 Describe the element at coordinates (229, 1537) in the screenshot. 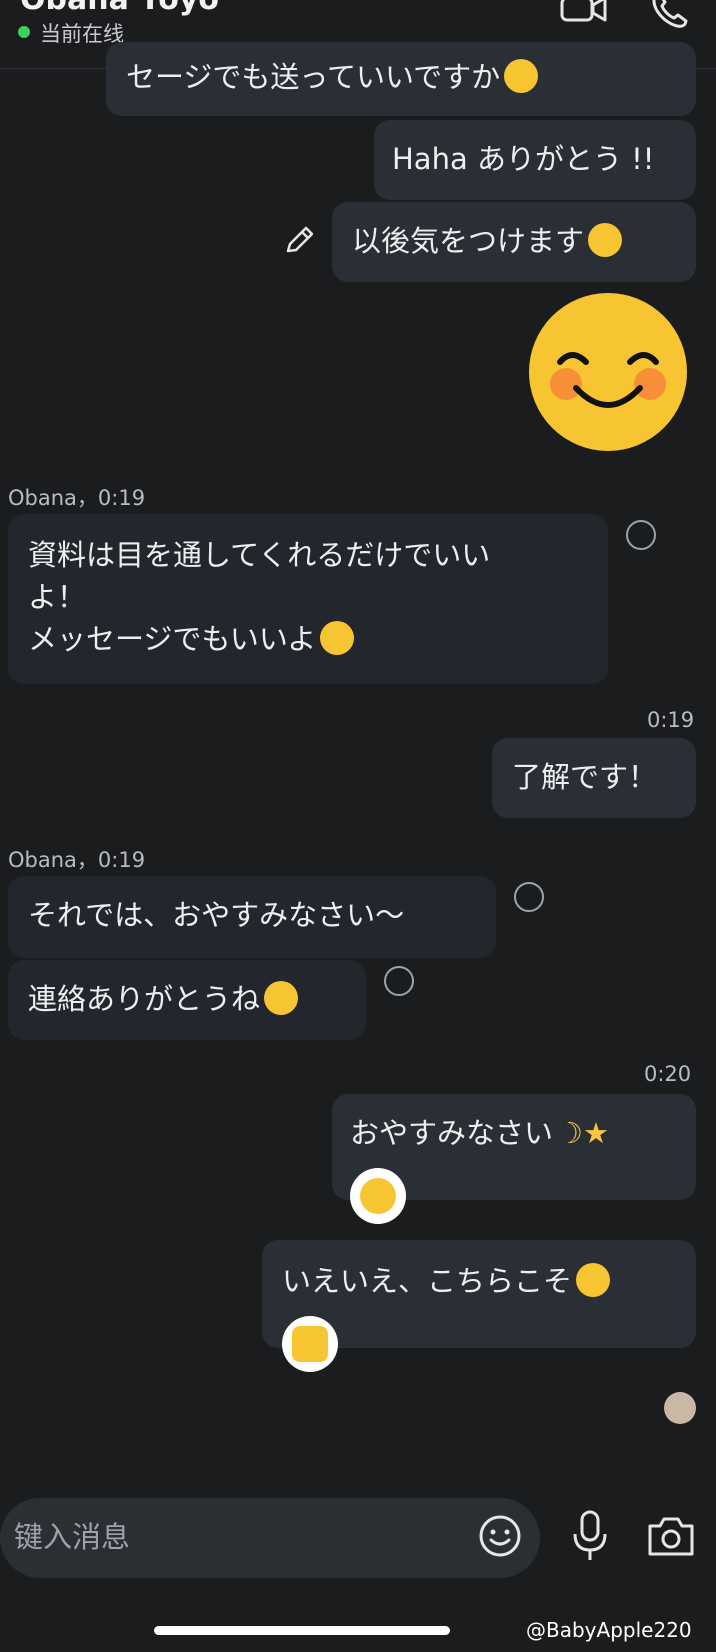

I see `message-input` at that location.